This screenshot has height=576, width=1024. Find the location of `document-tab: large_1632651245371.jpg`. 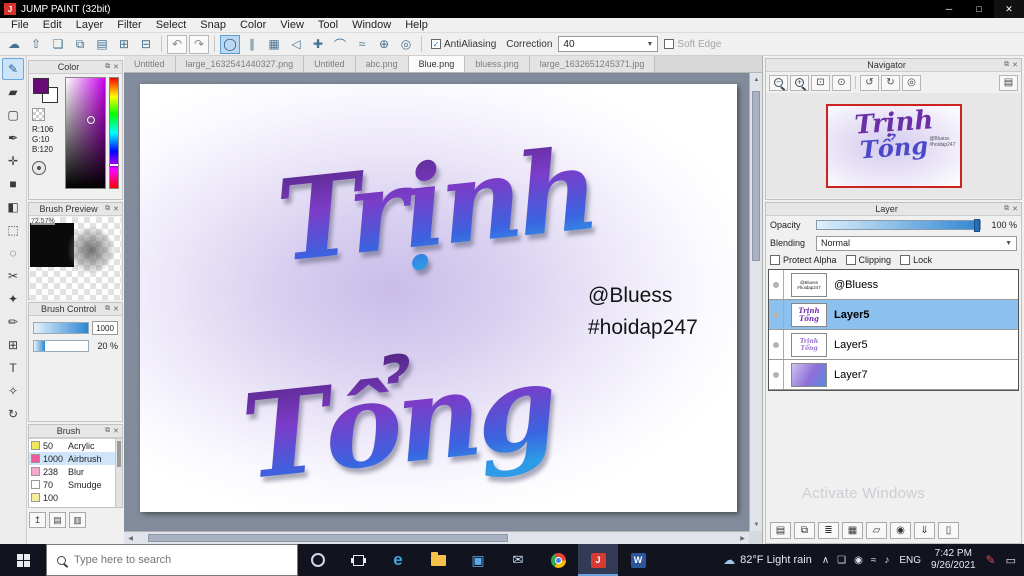

document-tab: large_1632651245371.jpg is located at coordinates (592, 64).